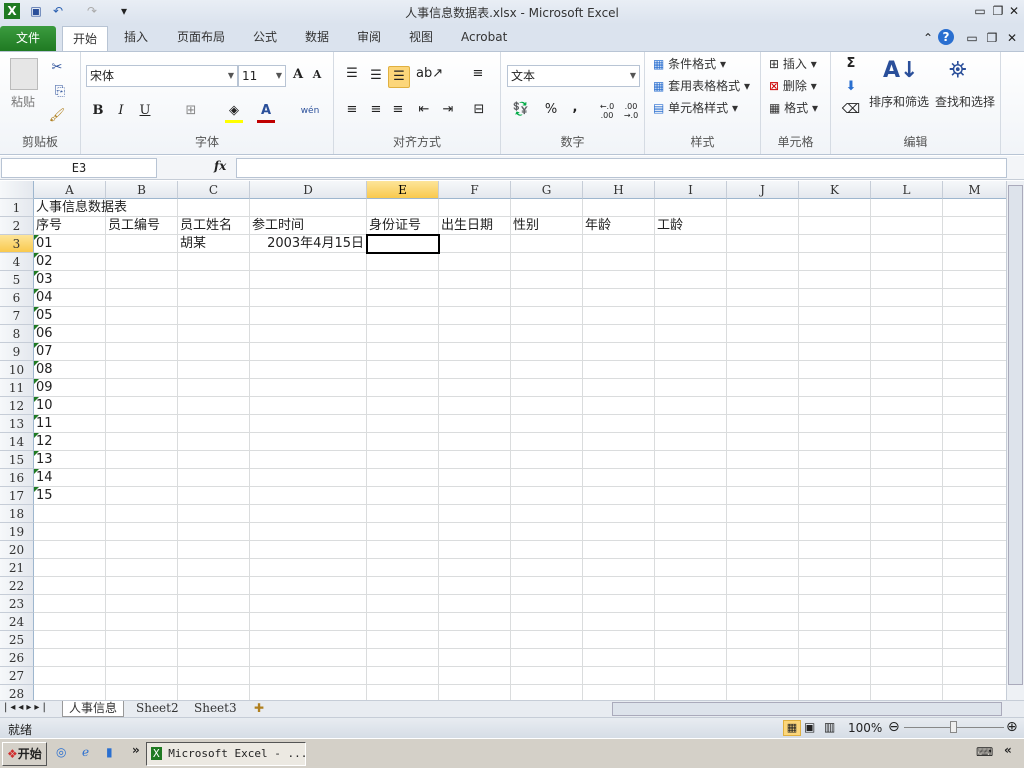 This screenshot has height=768, width=1024. I want to click on cell-L19, so click(907, 532).